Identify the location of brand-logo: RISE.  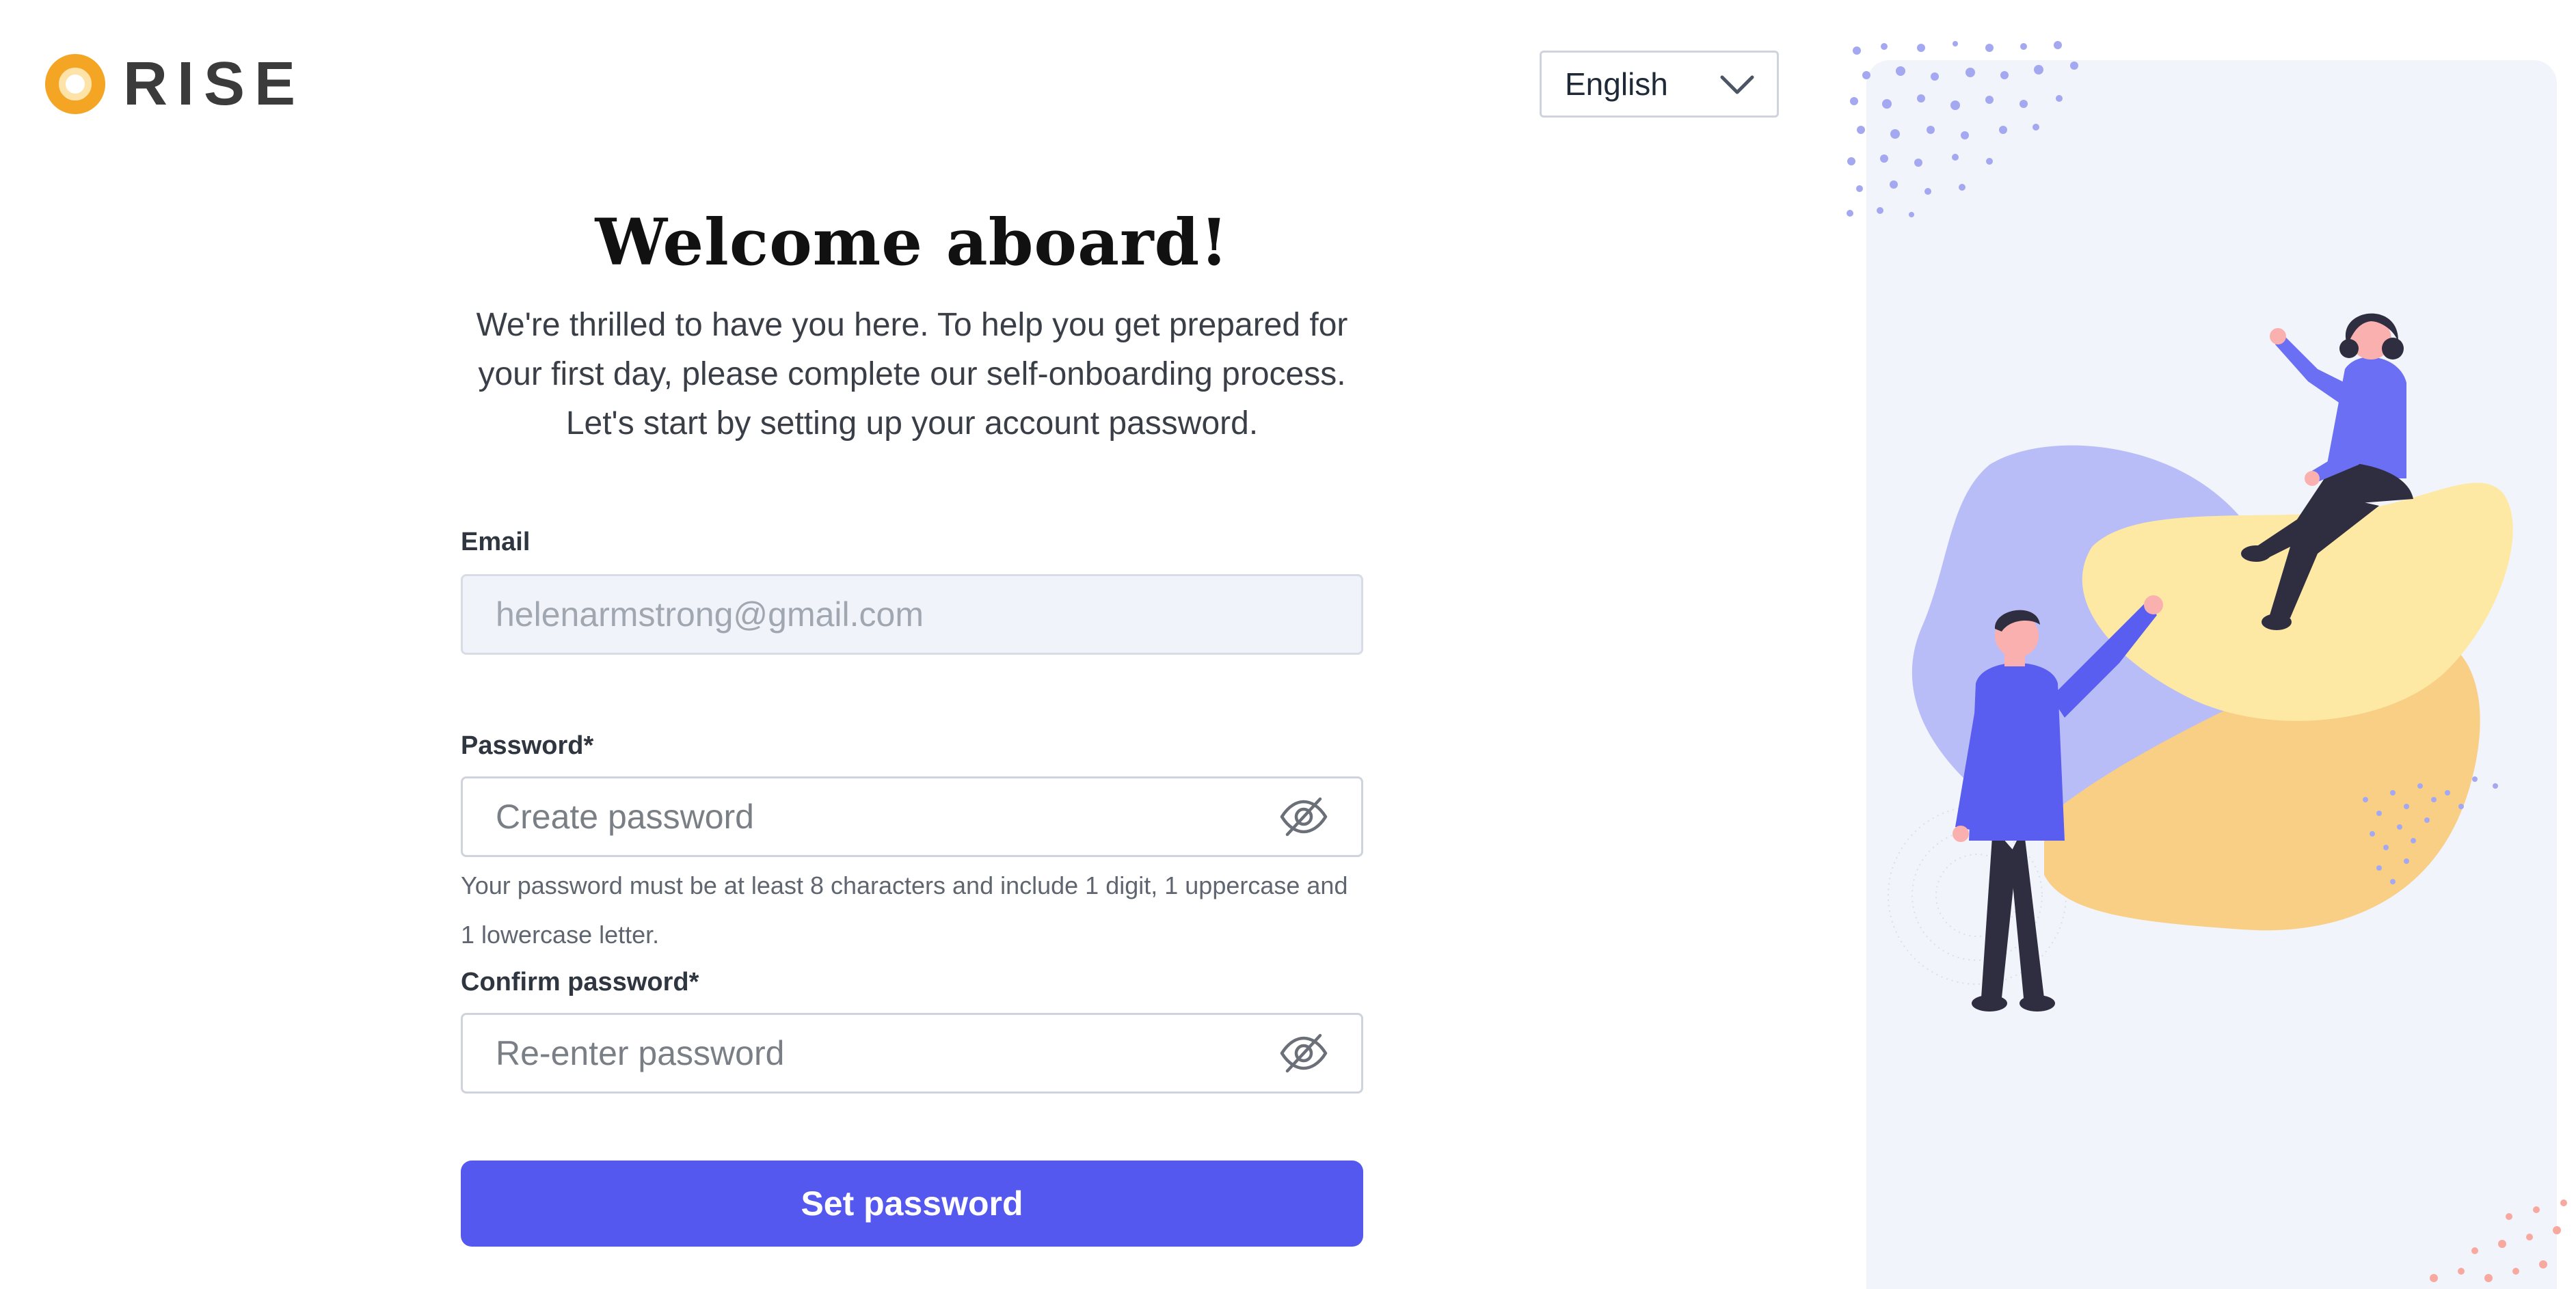
(175, 84).